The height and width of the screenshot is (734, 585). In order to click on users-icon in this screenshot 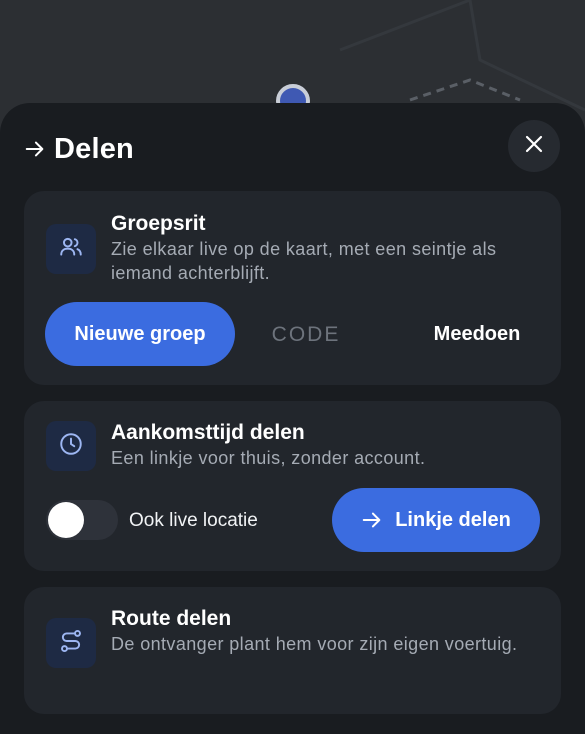, I will do `click(71, 249)`.